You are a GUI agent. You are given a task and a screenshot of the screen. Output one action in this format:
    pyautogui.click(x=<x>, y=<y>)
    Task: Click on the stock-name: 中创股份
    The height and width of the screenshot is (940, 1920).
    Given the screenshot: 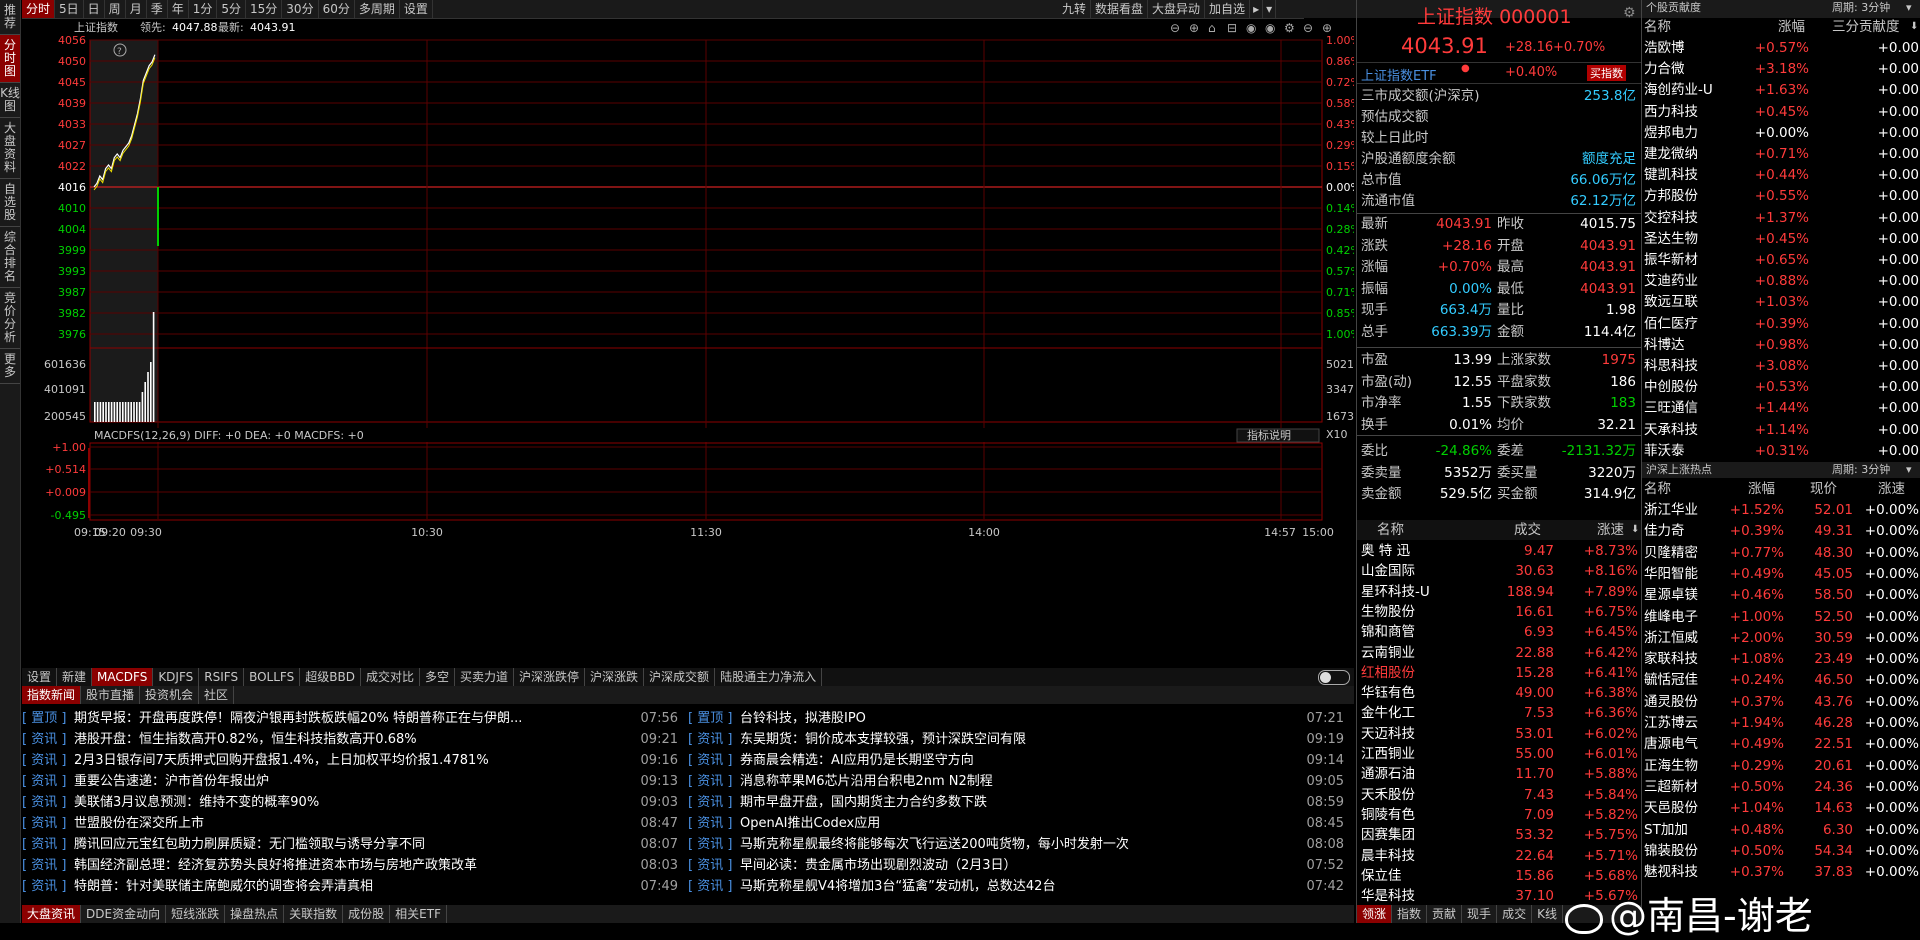 What is the action you would take?
    pyautogui.click(x=1671, y=387)
    